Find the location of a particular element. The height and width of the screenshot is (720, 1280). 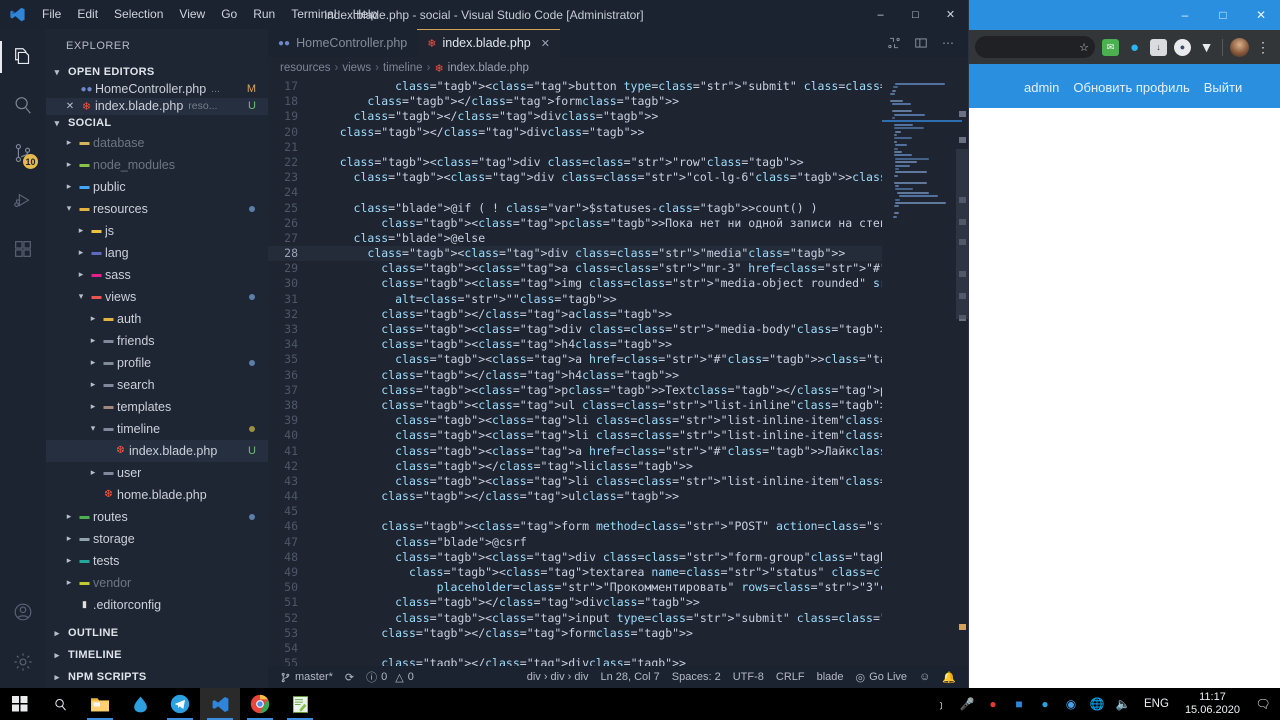

code-line: 47 class="blade">@csrf is located at coordinates (575, 542).